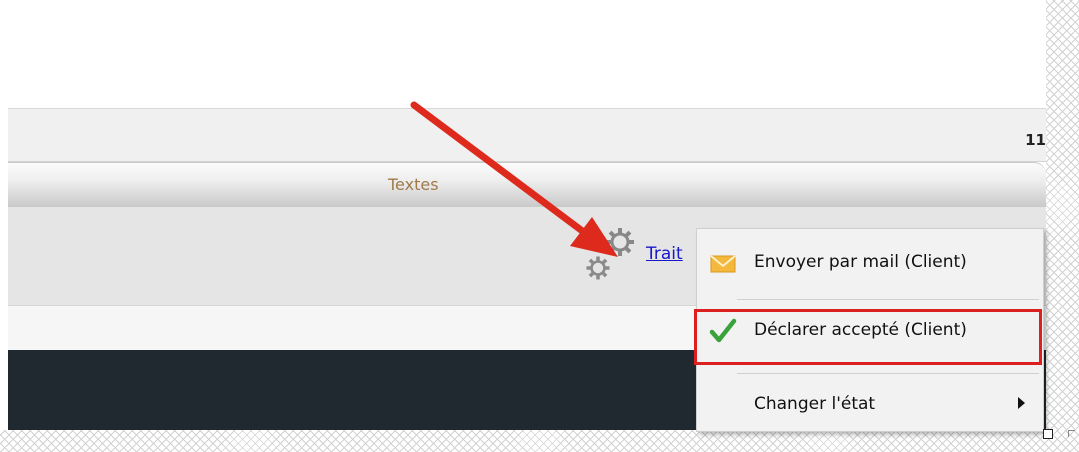 The image size is (1079, 452). Describe the element at coordinates (539, 441) in the screenshot. I see `transparent-canvas-bottom` at that location.